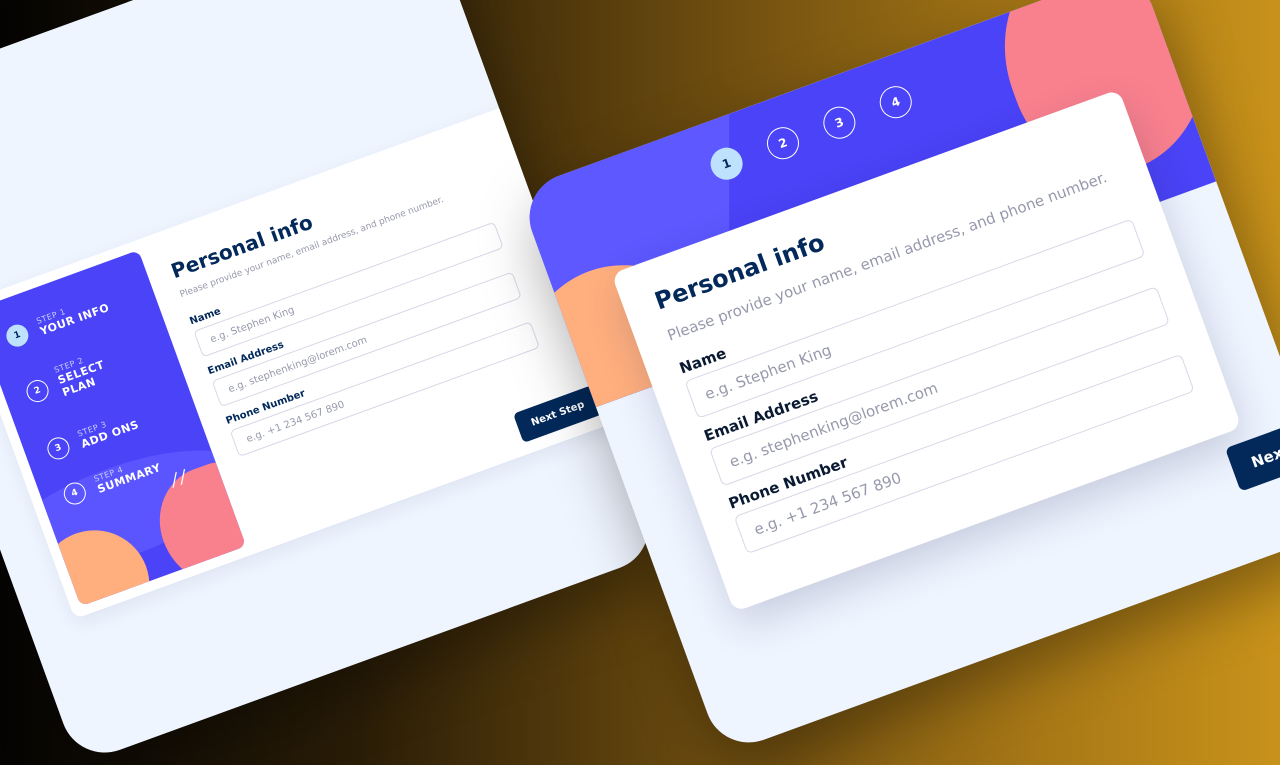 The width and height of the screenshot is (1280, 765). Describe the element at coordinates (37, 390) in the screenshot. I see `step-number-badge: 2` at that location.